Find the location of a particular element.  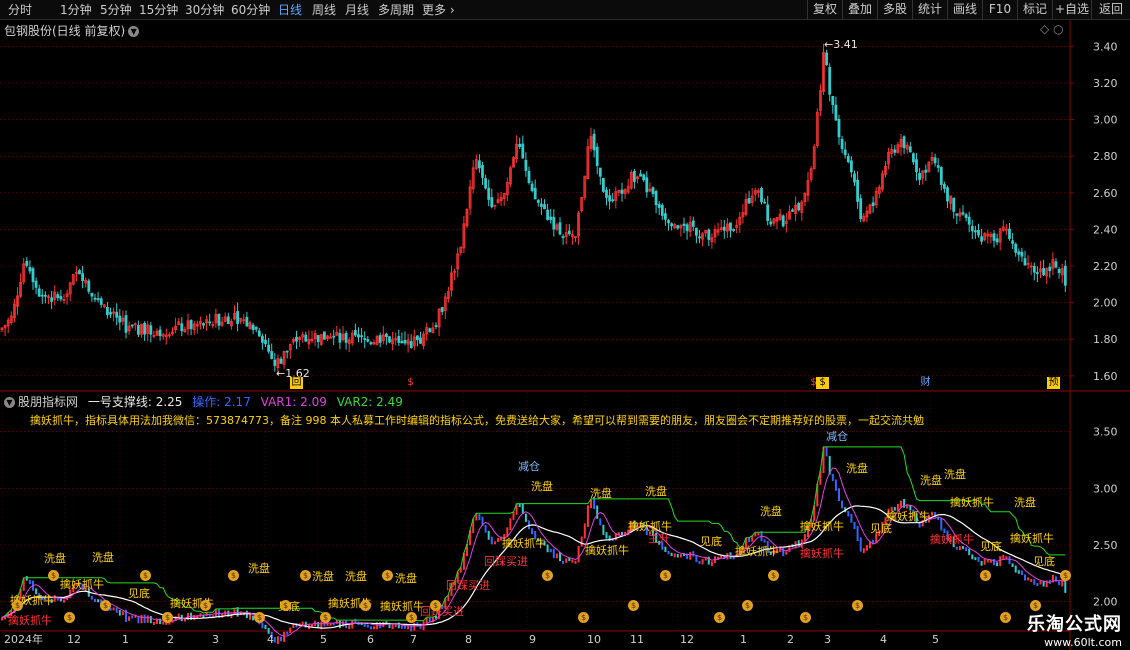

event-marker-buyback: 回 is located at coordinates (296, 383).